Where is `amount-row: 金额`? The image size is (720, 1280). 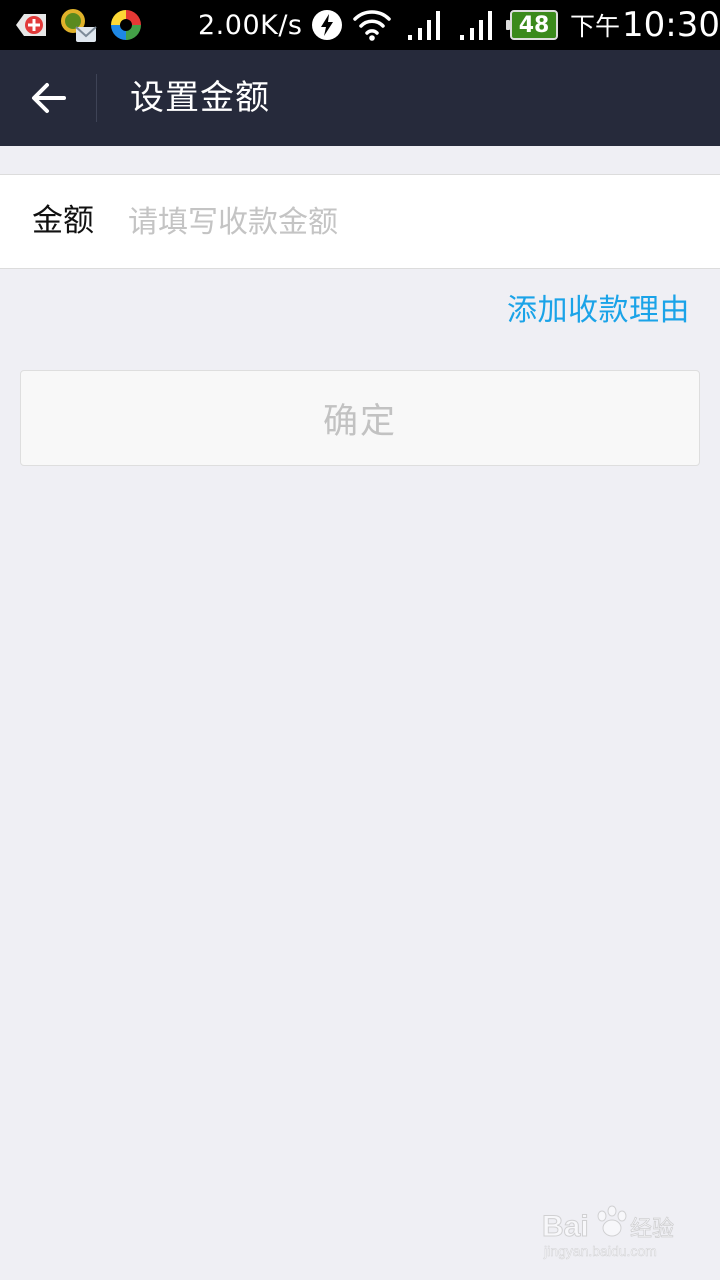 amount-row: 金额 is located at coordinates (360, 221).